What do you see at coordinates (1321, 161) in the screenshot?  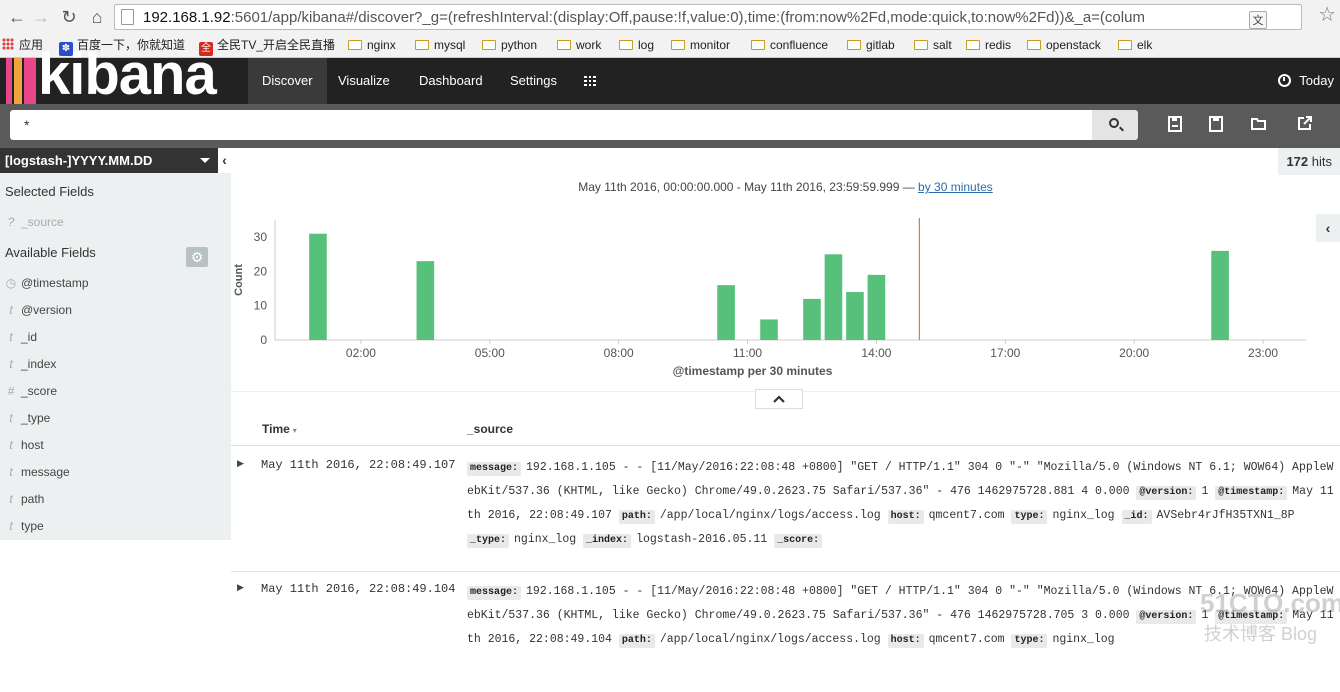 I see `hits-label: hits` at bounding box center [1321, 161].